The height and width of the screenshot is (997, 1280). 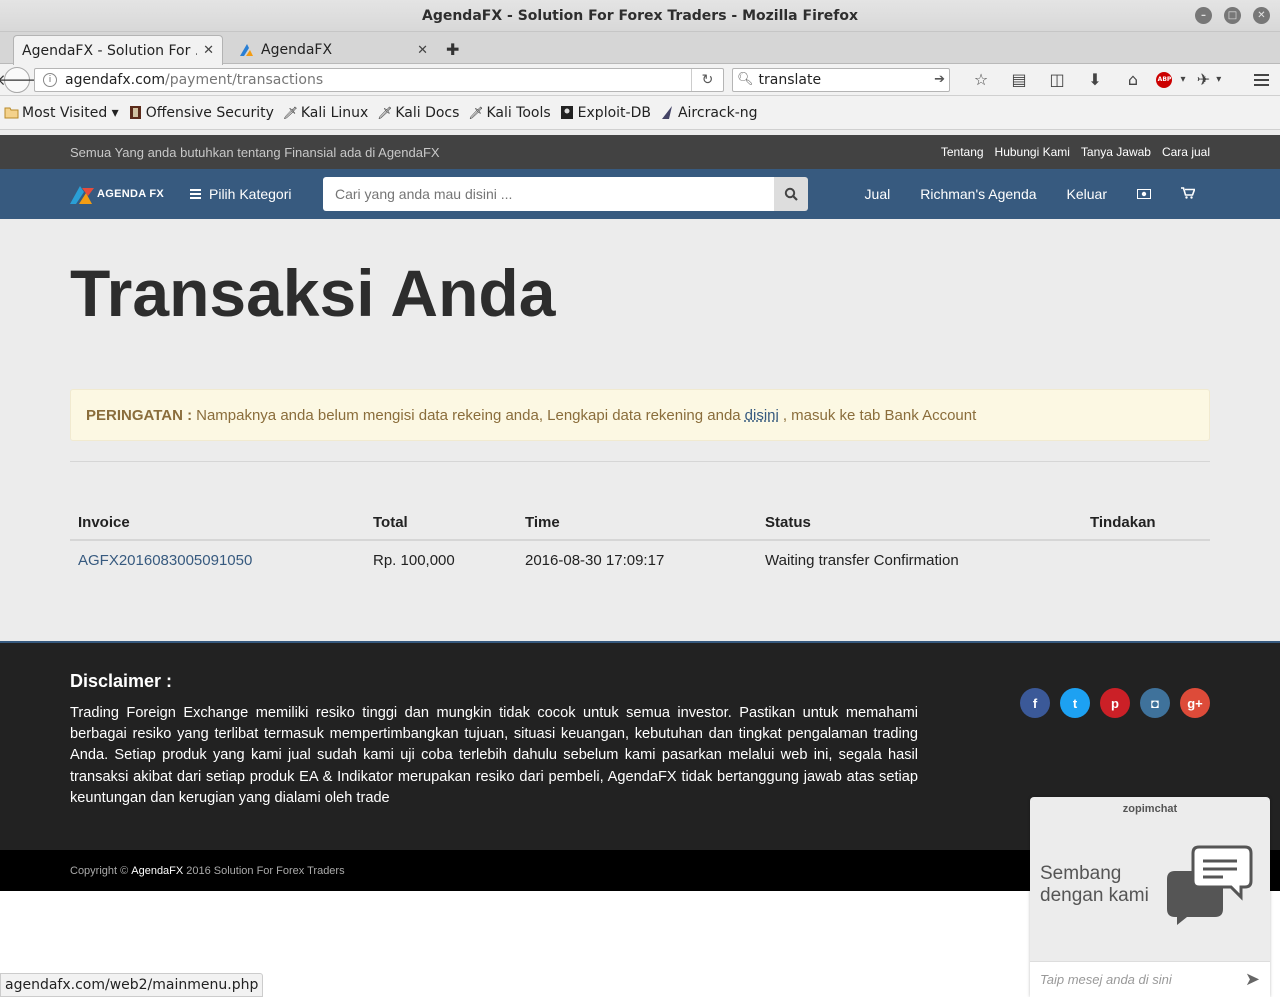 I want to click on tab-agendafx-transactions: AgendaFX - Solution For ... ✕, so click(x=118, y=50).